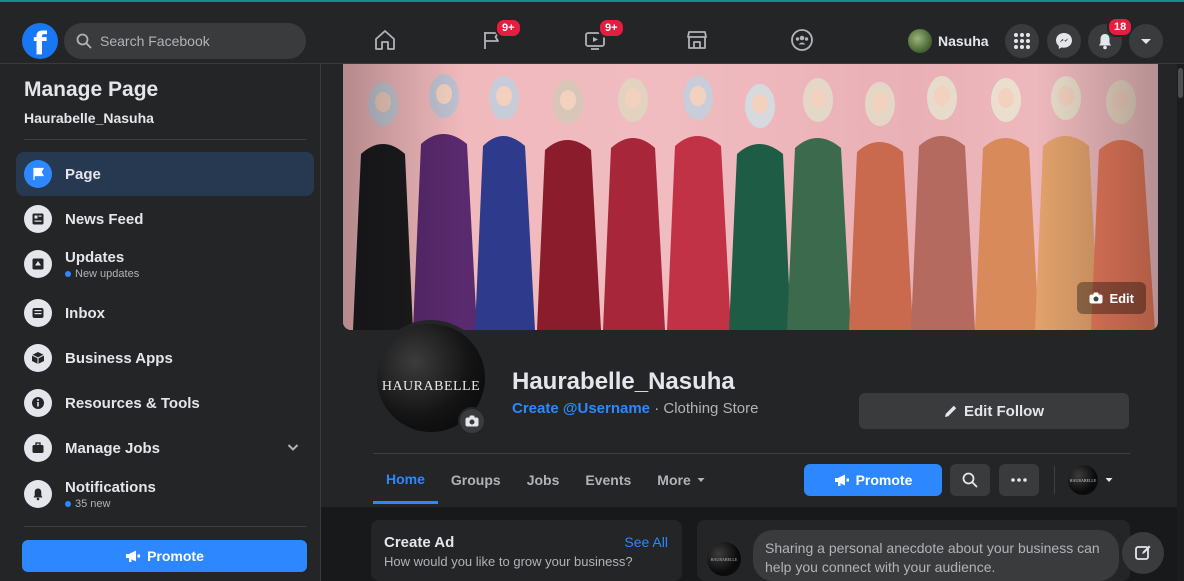 The width and height of the screenshot is (1184, 581). I want to click on grid-icon, so click(1022, 41).